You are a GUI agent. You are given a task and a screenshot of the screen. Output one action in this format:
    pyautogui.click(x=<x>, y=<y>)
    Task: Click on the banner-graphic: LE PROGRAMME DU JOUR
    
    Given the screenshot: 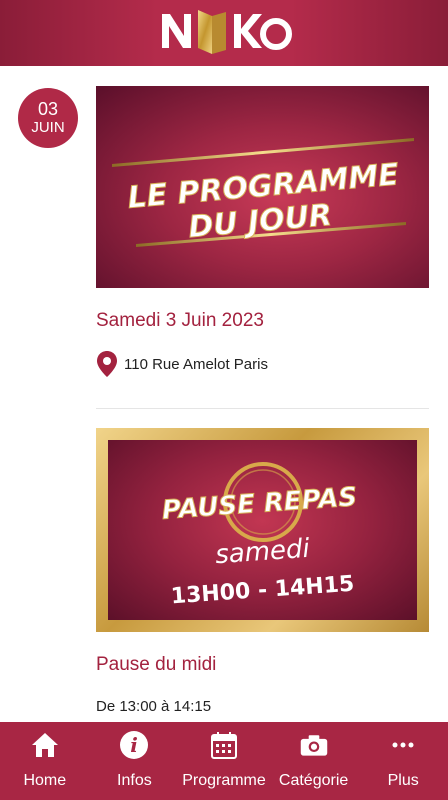 What is the action you would take?
    pyautogui.click(x=263, y=192)
    